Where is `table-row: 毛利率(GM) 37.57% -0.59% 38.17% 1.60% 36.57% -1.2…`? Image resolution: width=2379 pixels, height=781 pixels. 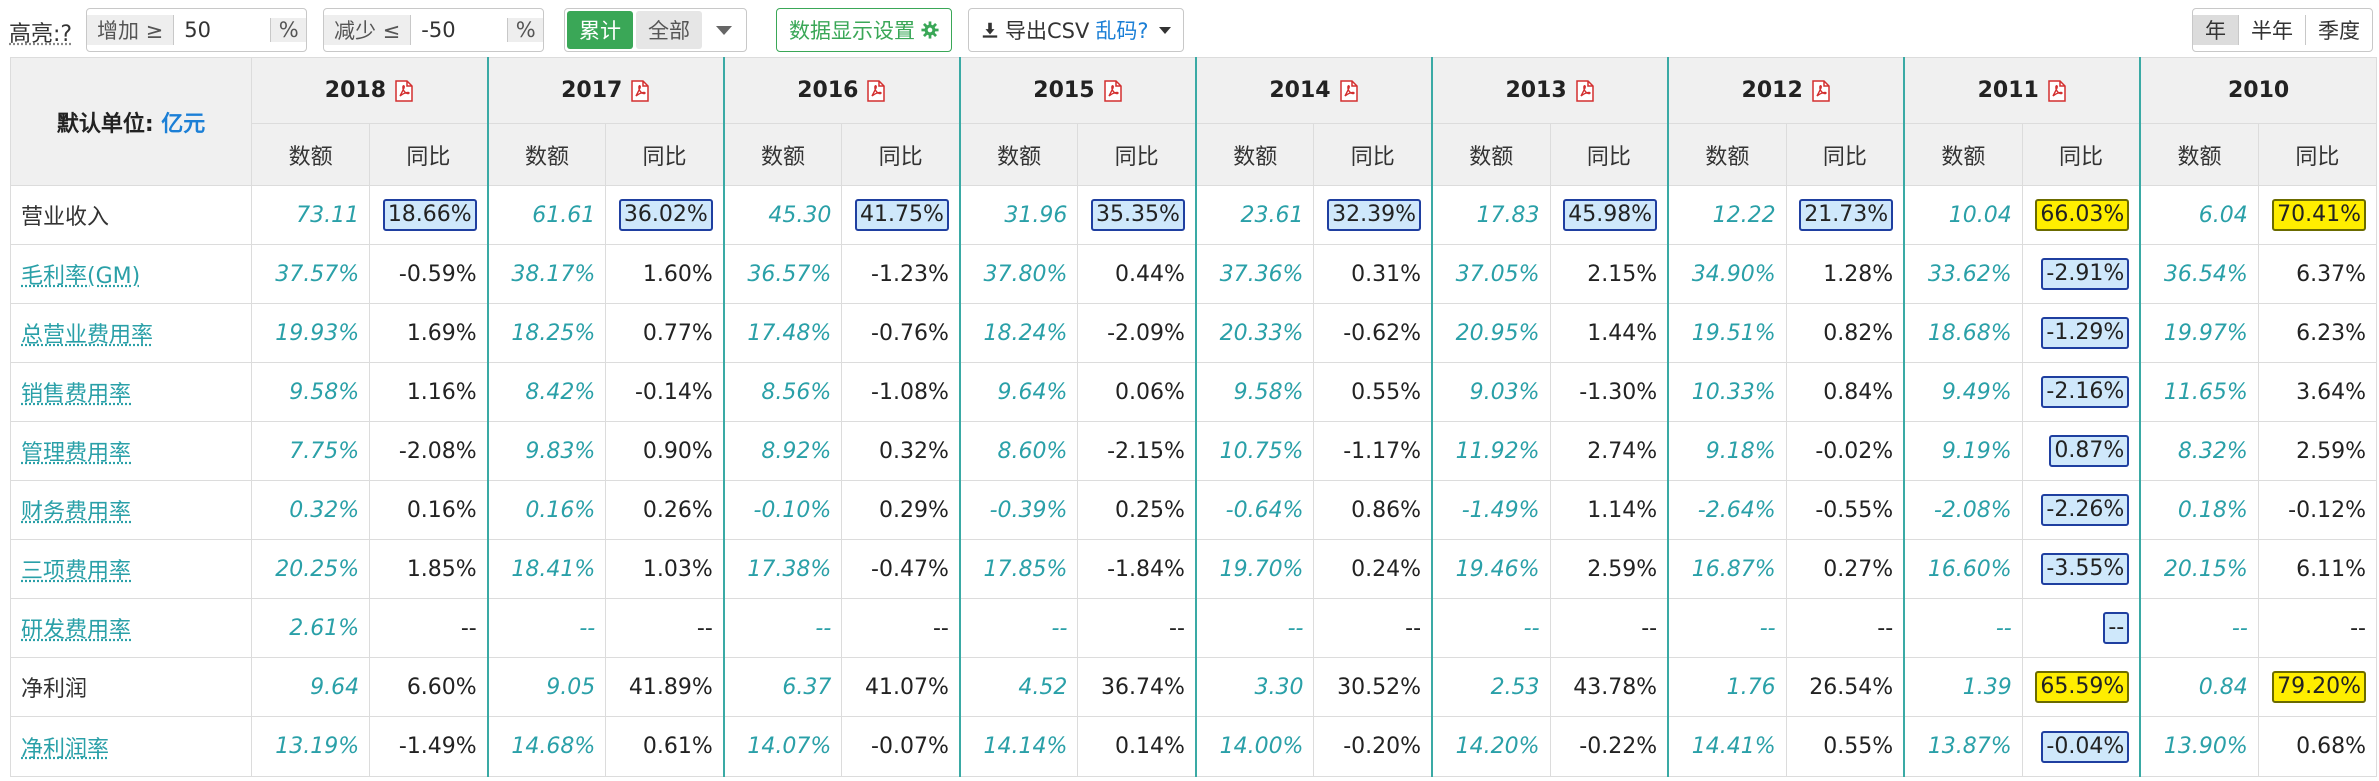 table-row: 毛利率(GM) 37.57% -0.59% 38.17% 1.60% 36.57% -1.2… is located at coordinates (1193, 274).